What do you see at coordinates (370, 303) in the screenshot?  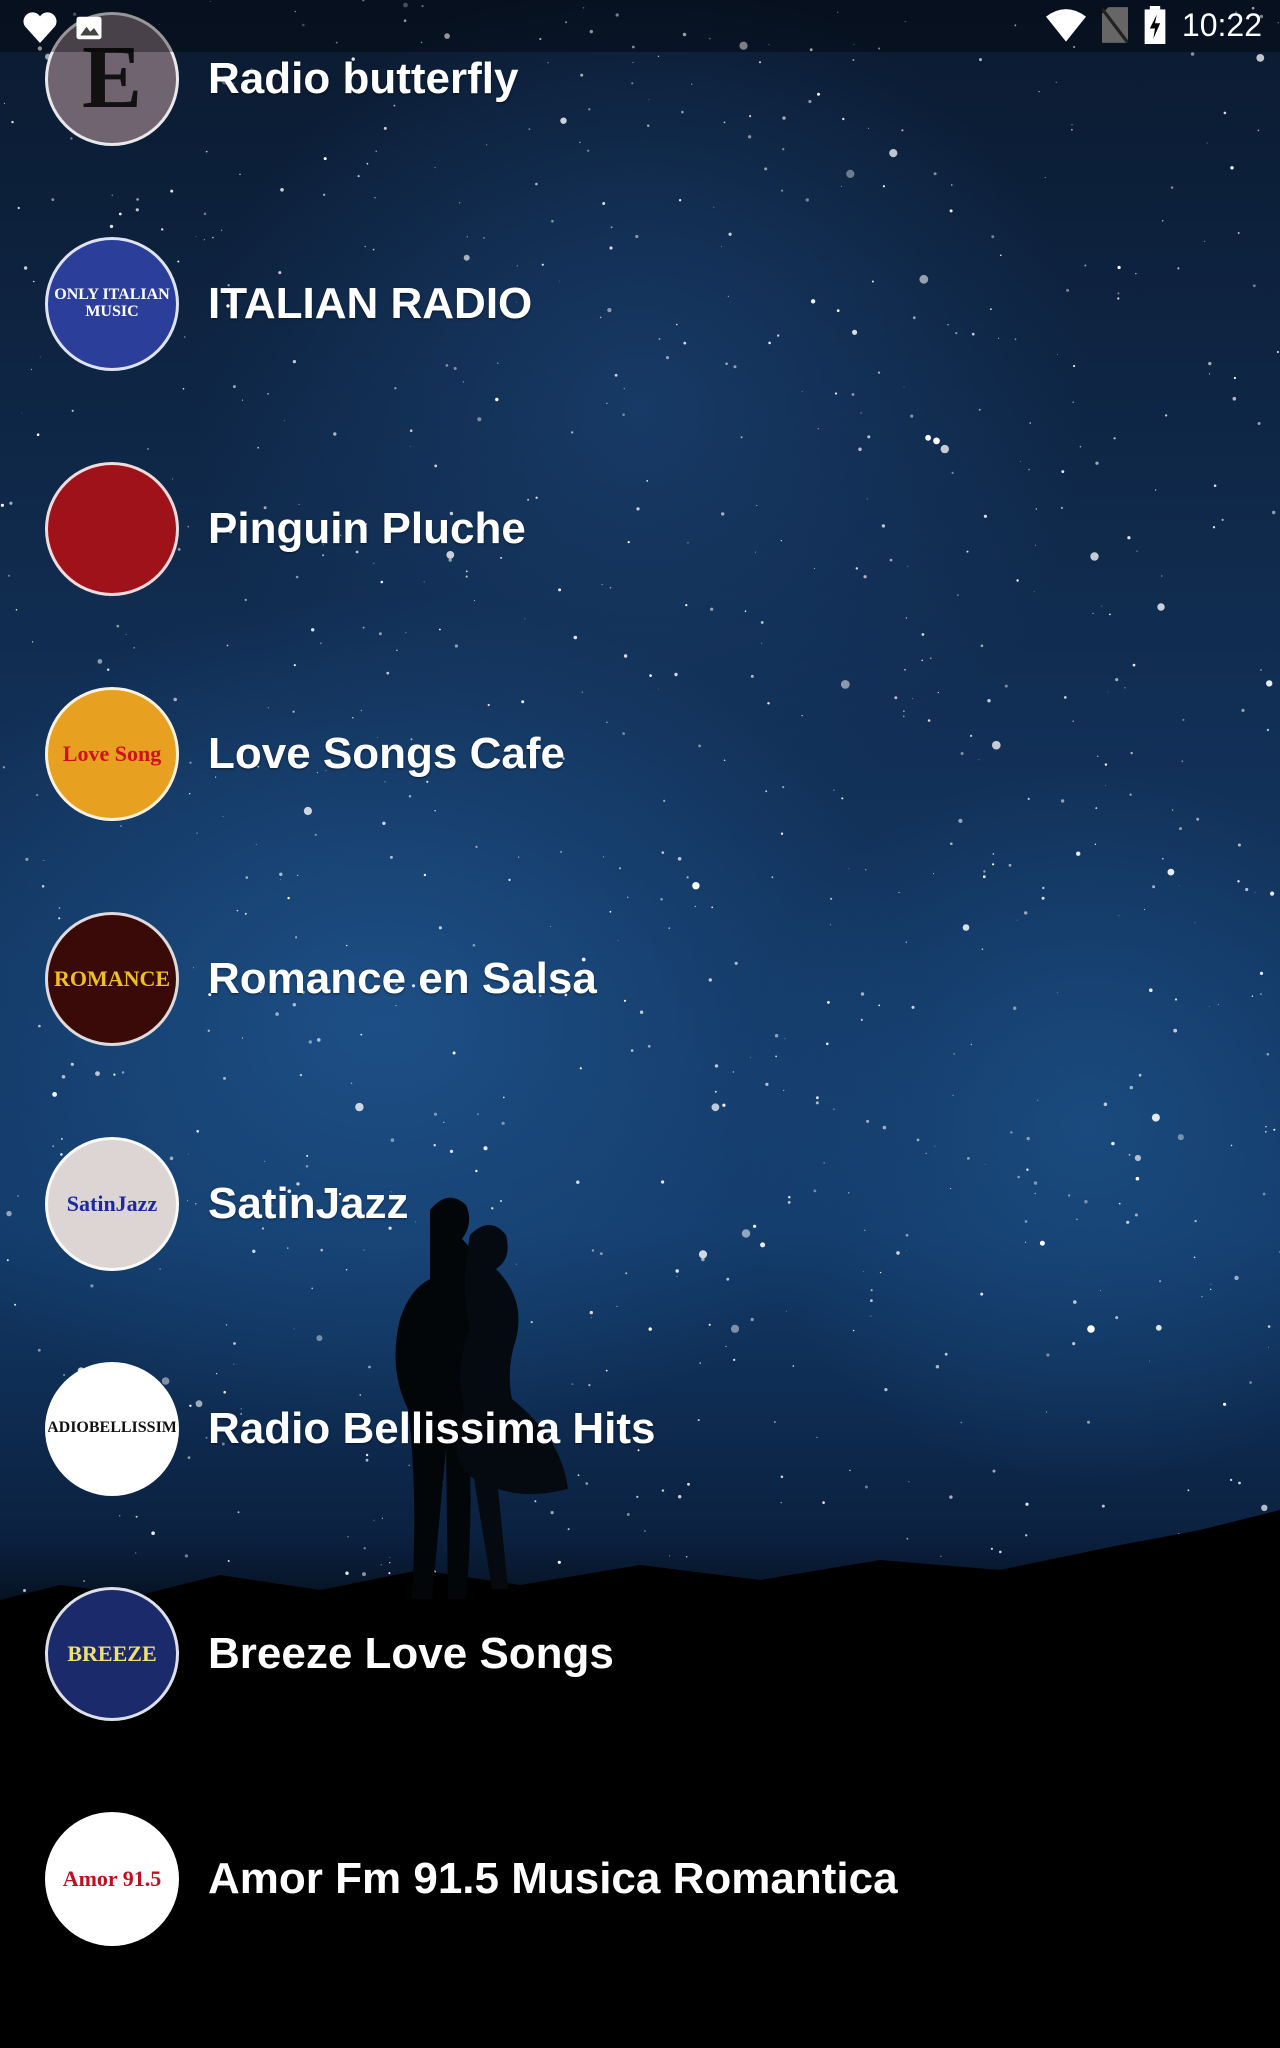 I see `station-name: ITALIAN RADIO` at bounding box center [370, 303].